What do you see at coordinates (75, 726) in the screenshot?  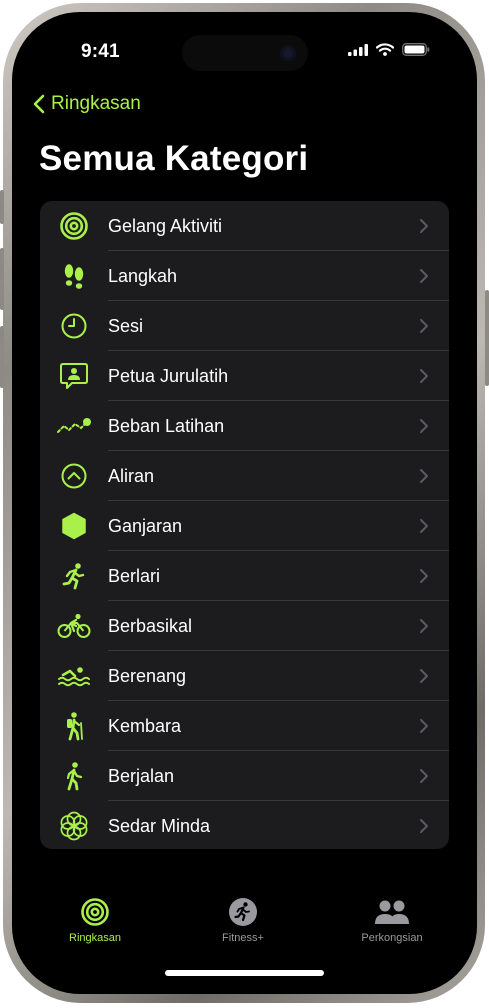 I see `hiking-icon` at bounding box center [75, 726].